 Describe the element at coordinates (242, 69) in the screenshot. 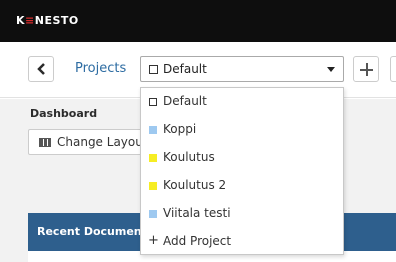

I see `project-select: Default` at that location.